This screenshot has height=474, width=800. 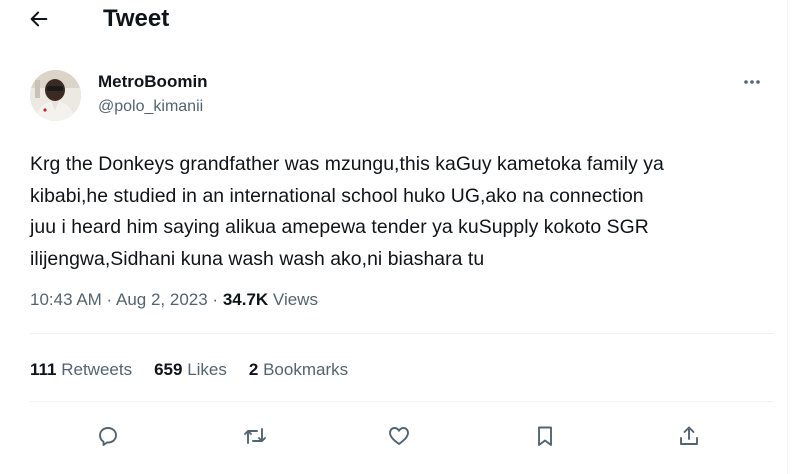 I want to click on like-button, so click(x=399, y=436).